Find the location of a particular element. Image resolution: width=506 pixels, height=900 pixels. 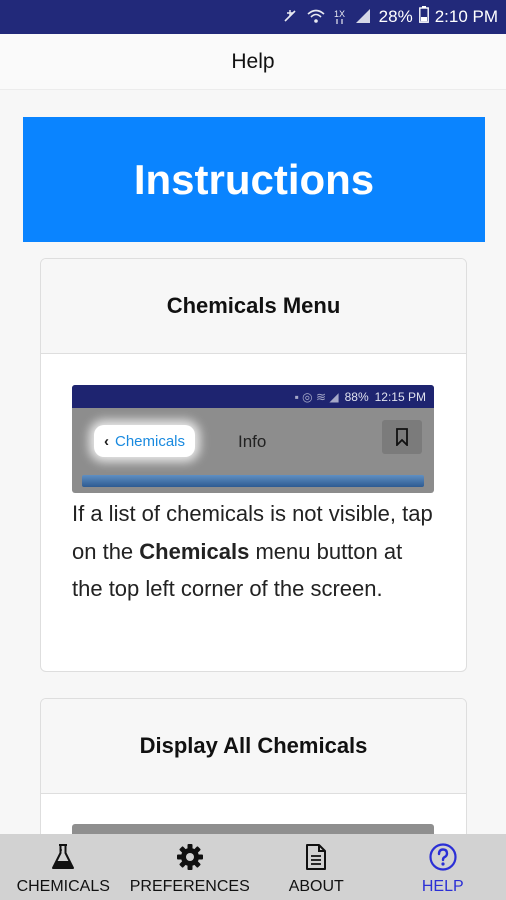

example-status-icons: ▪ ◎ ≋ ◢ is located at coordinates (316, 396).